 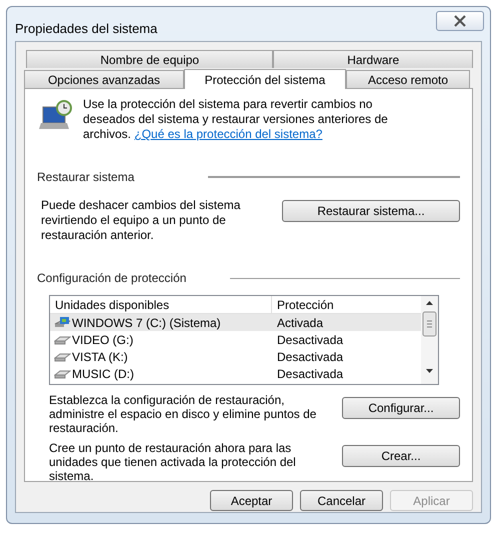 I want to click on column-header: Protección, so click(x=346, y=304).